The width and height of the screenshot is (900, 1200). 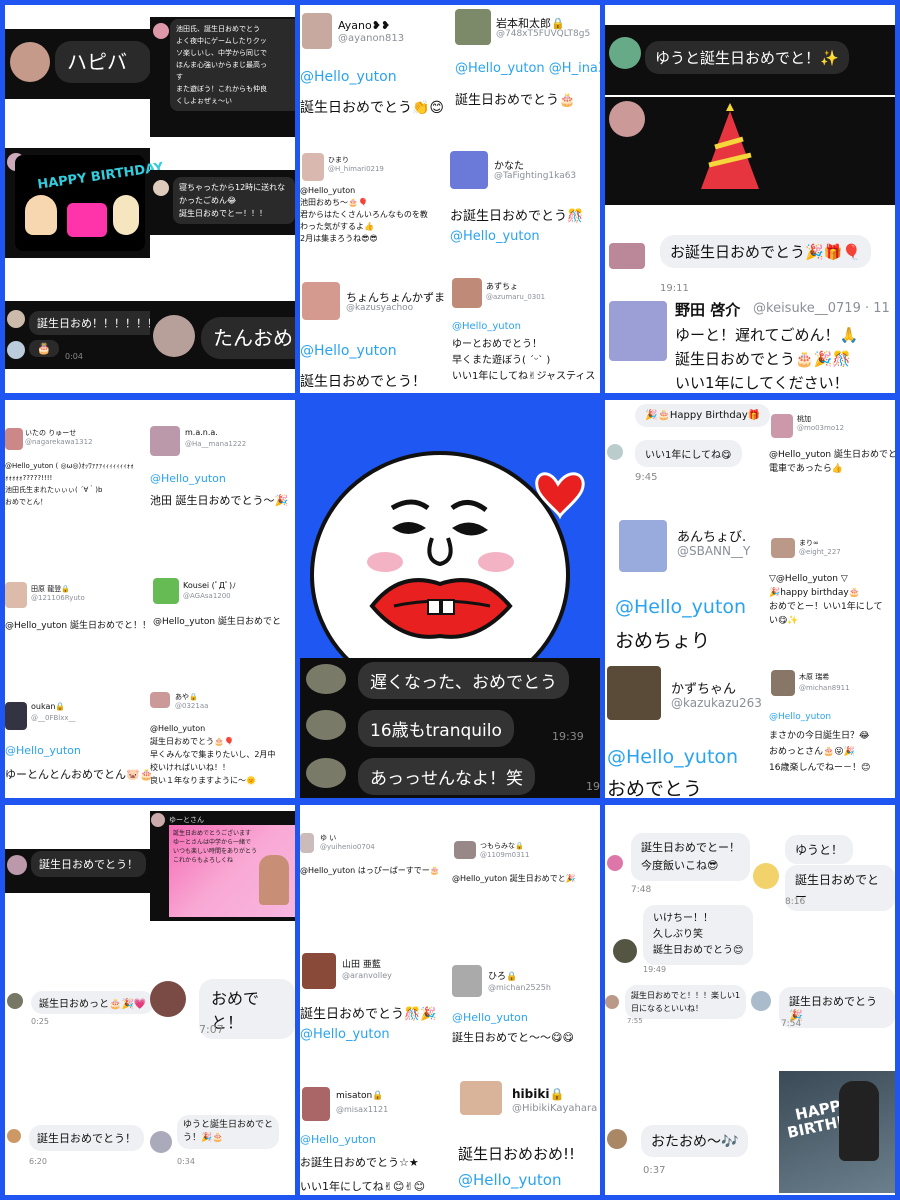 What do you see at coordinates (79, 774) in the screenshot?
I see `tweet-text: ゆーとんとんおめでとん🐷🎂` at bounding box center [79, 774].